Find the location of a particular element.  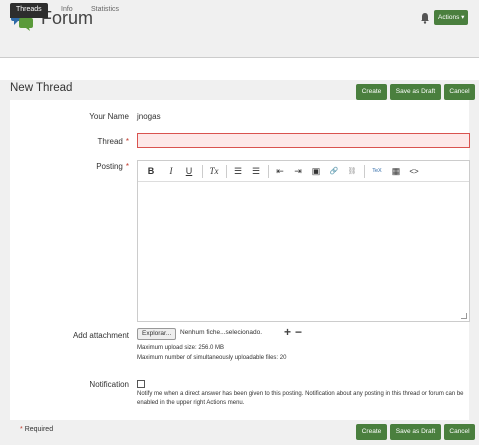

remove-attachment-icon: − is located at coordinates (298, 332).